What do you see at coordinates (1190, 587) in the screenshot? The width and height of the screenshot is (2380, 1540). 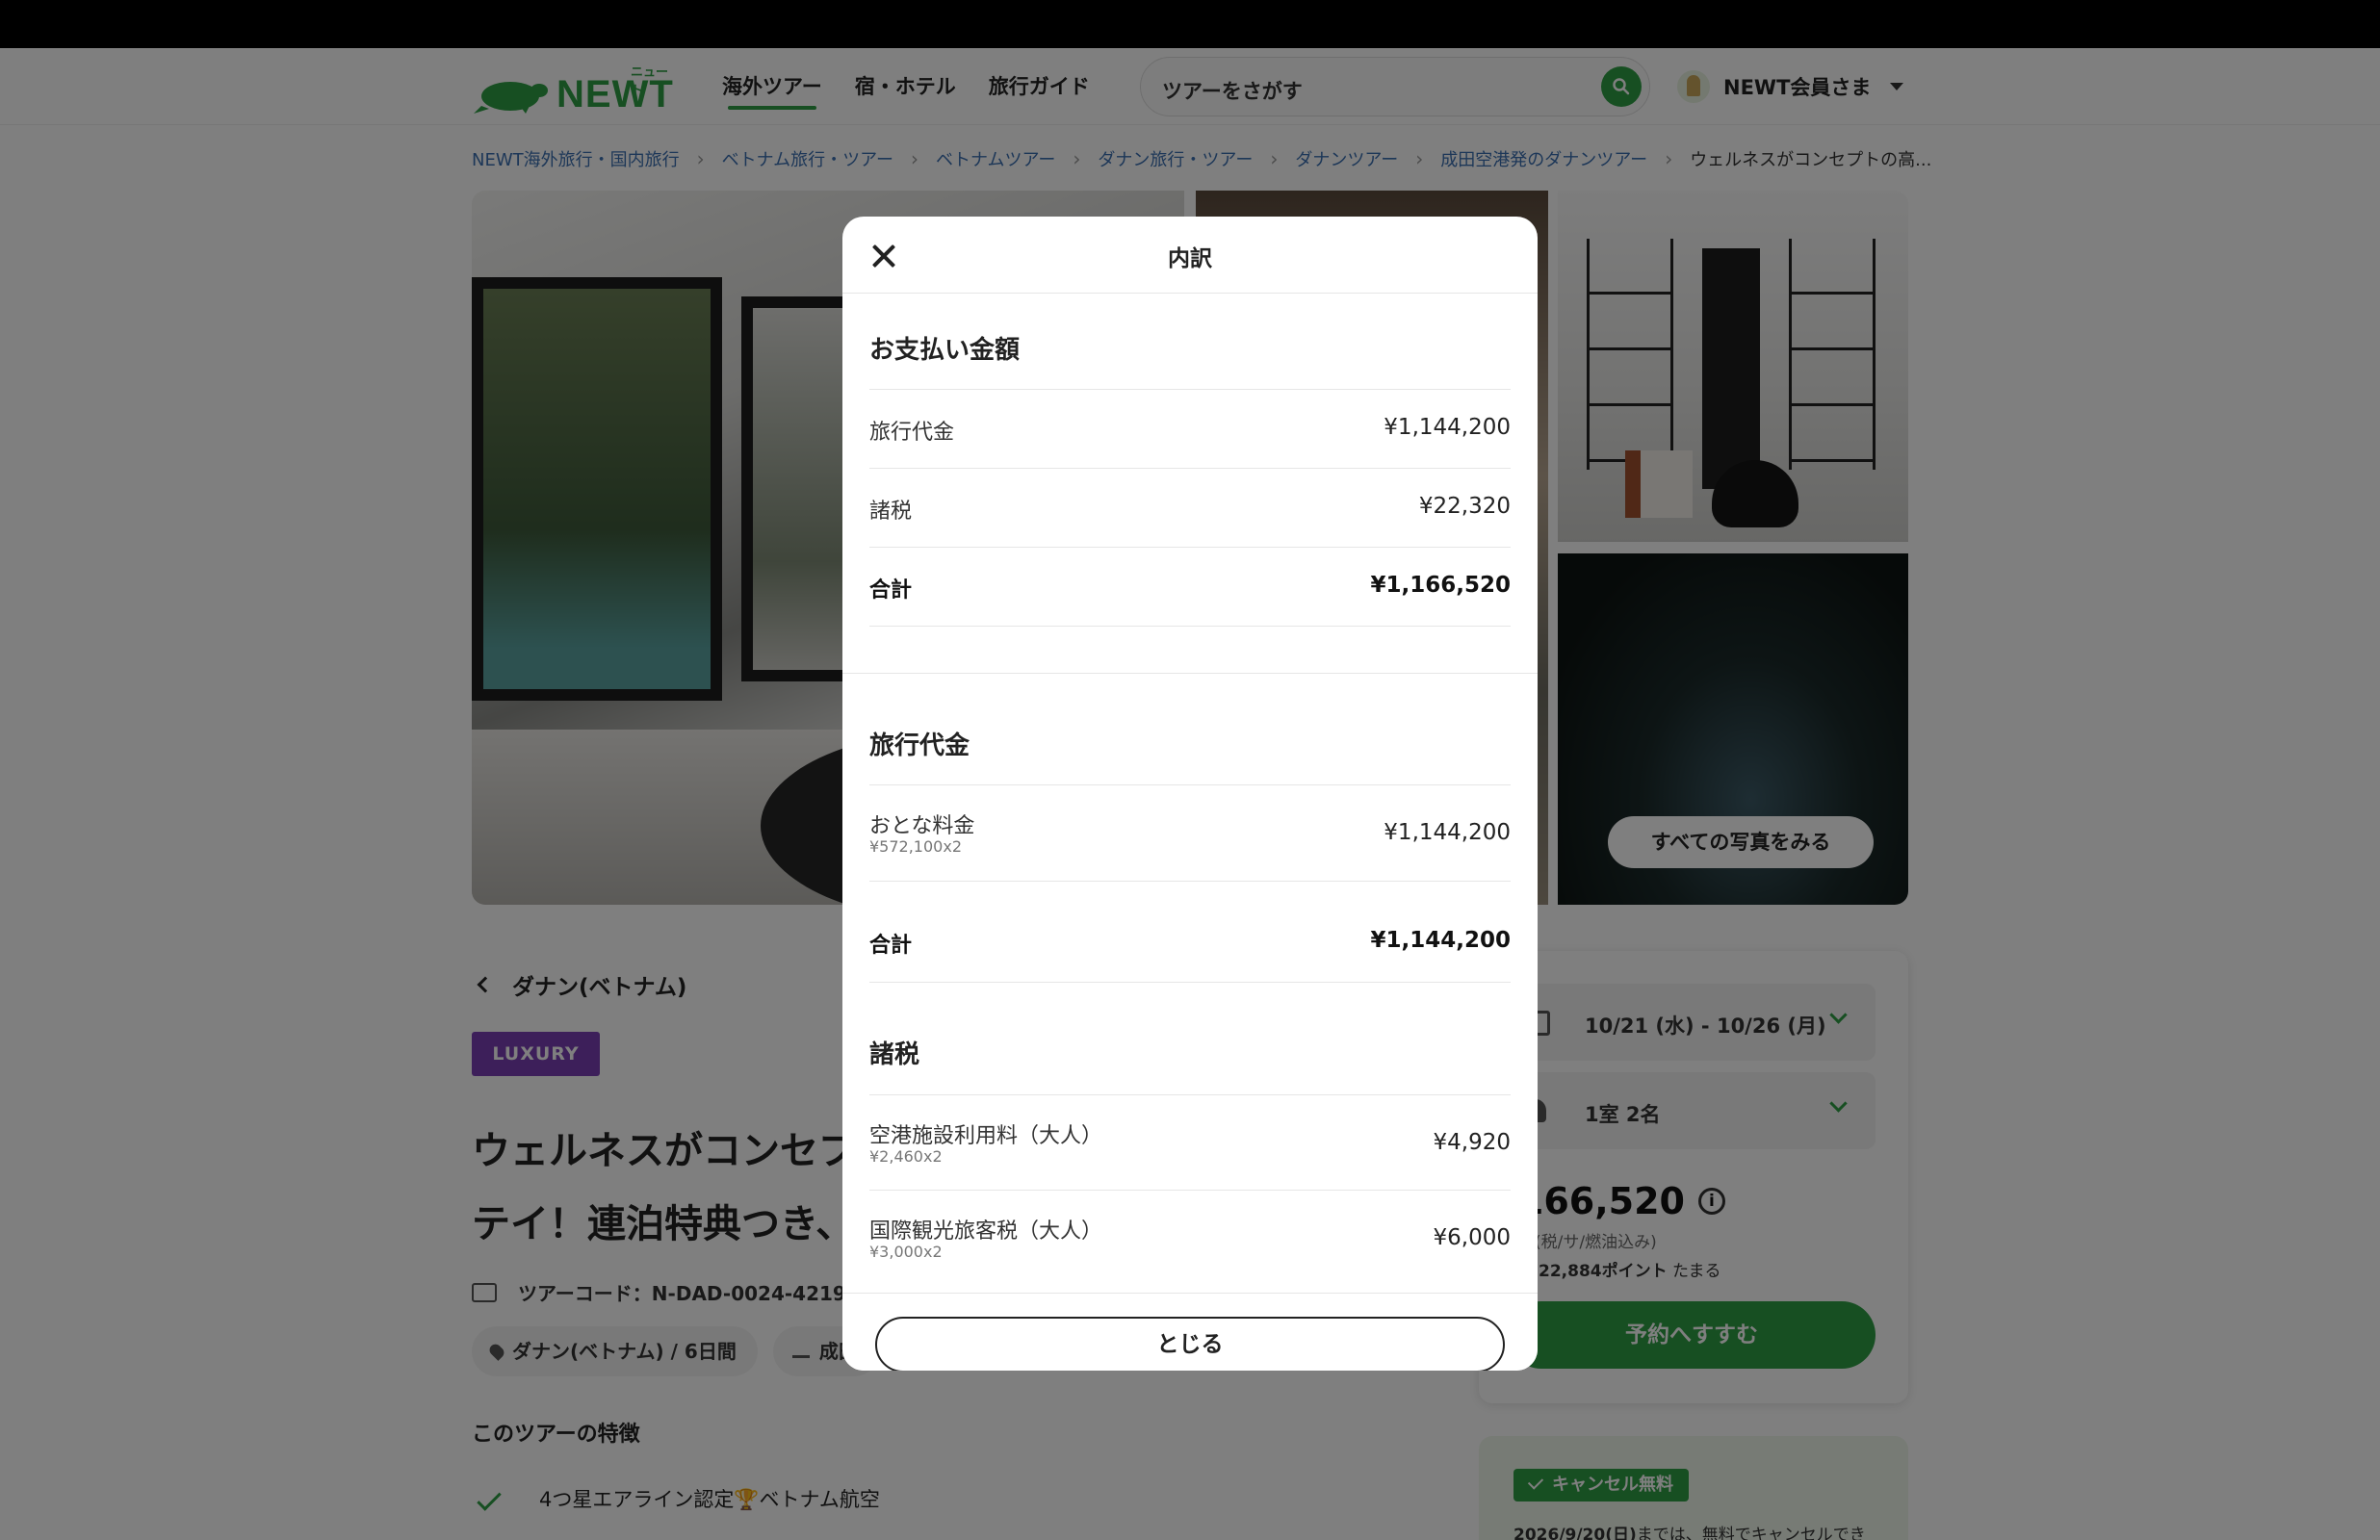 I see `payment-total-row: 合計 ¥1,166,520` at bounding box center [1190, 587].